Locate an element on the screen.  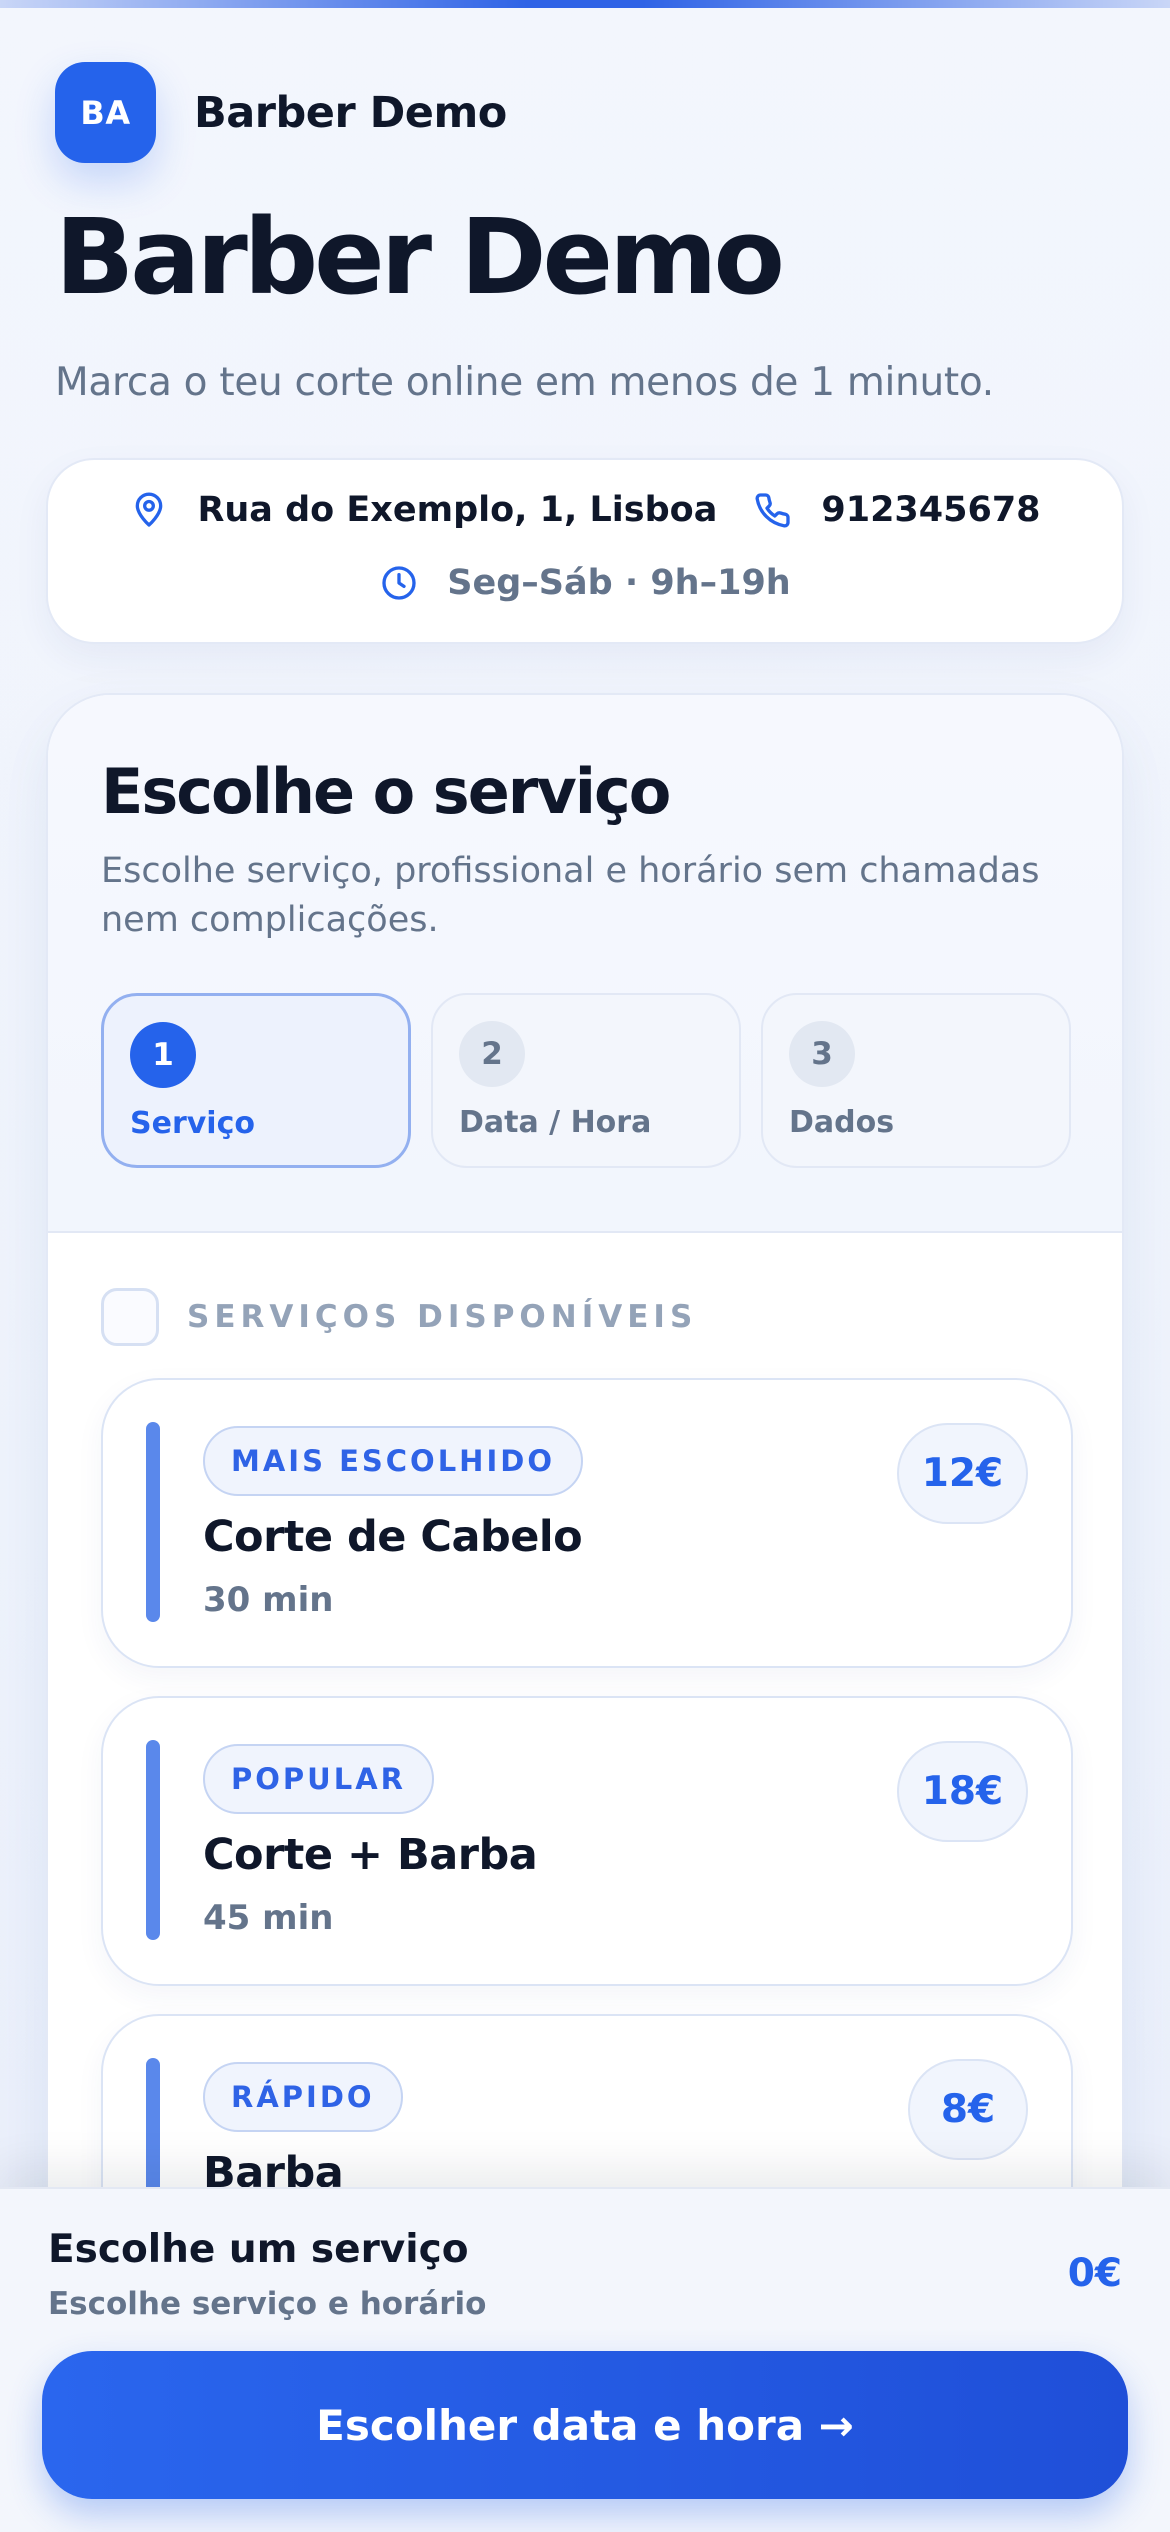
step-service: 1 Serviço is located at coordinates (256, 1080).